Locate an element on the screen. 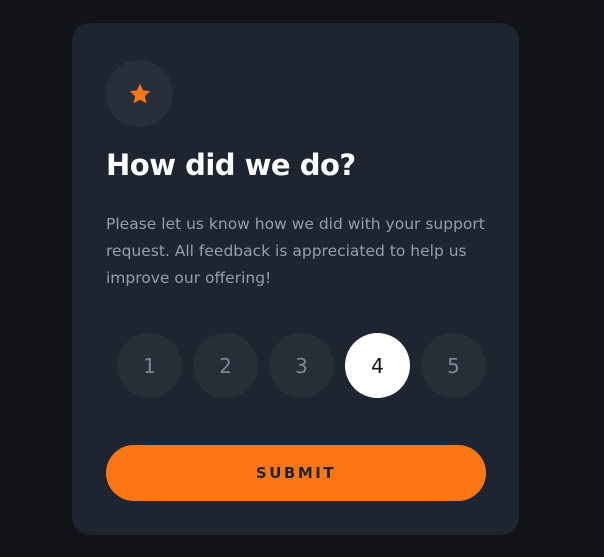 This screenshot has height=557, width=604. rating-options: 1 2 3 4 5 is located at coordinates (301, 365).